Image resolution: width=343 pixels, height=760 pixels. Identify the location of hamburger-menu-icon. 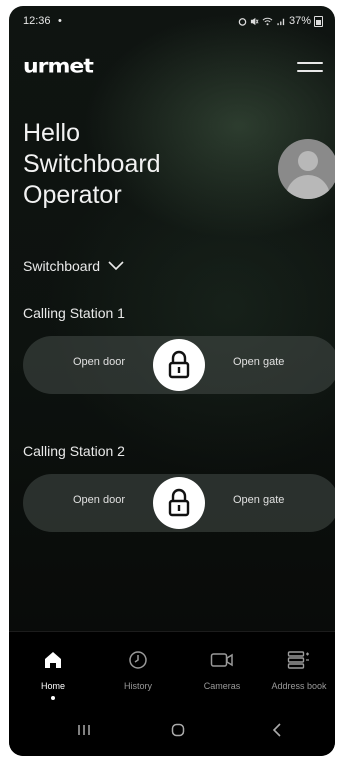
(310, 68).